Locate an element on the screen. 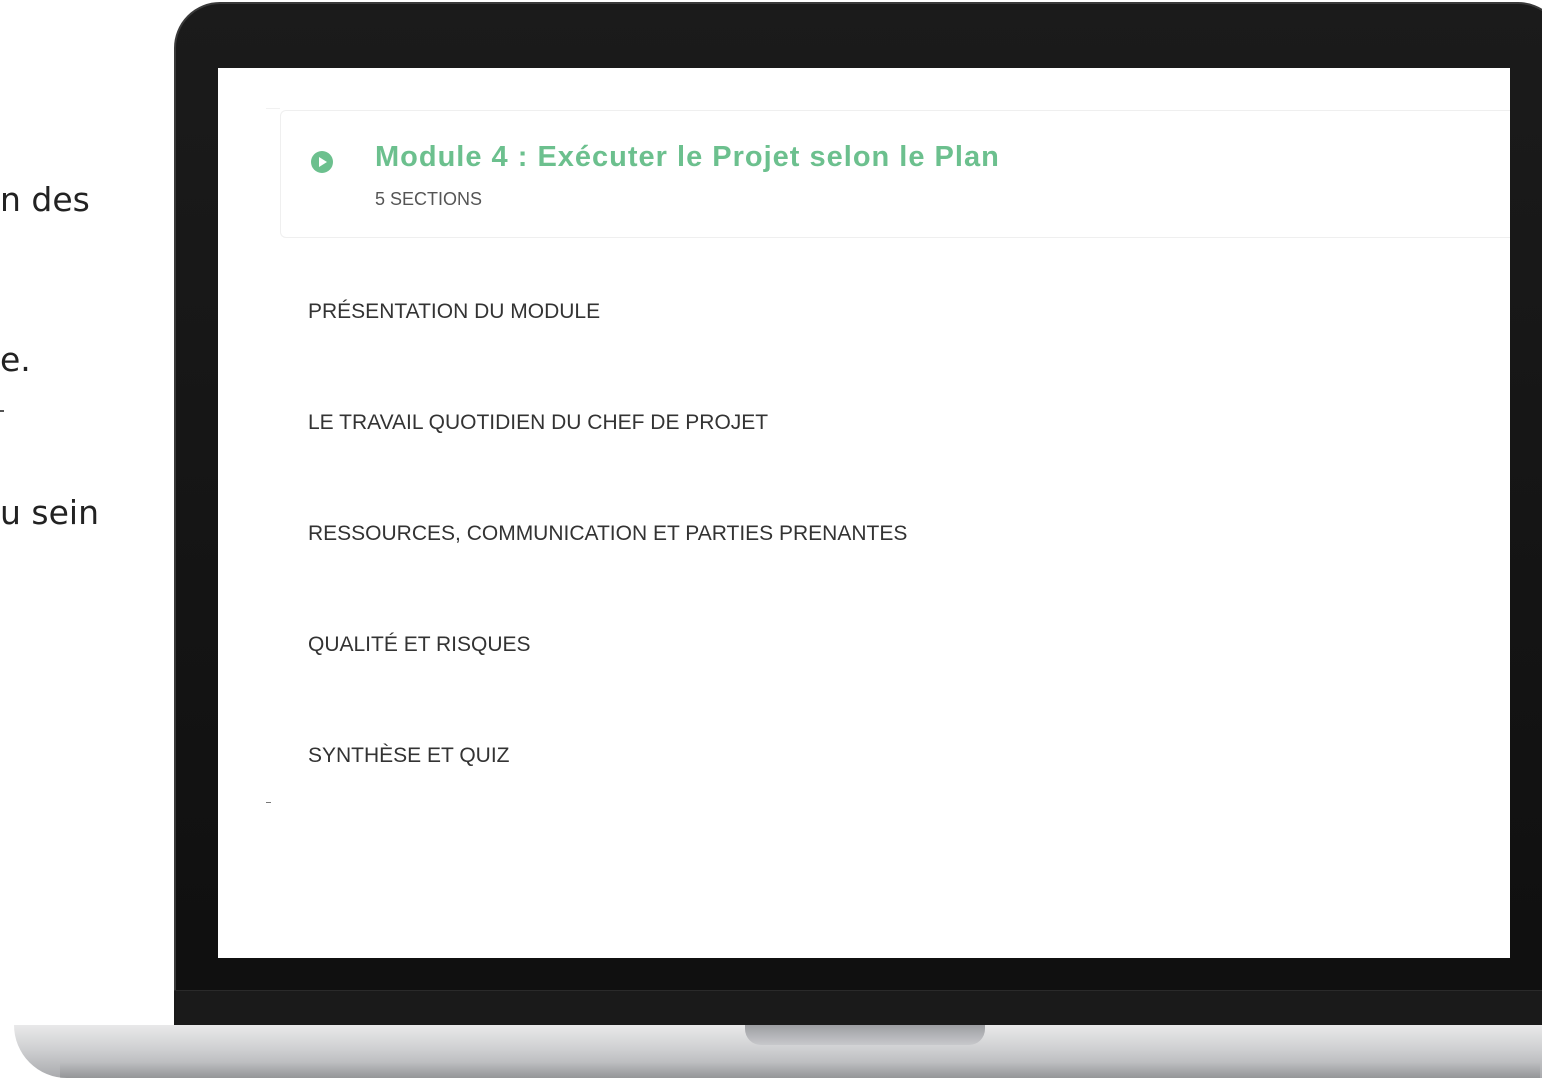 The width and height of the screenshot is (1542, 1078). section-item-synthese-quiz: SYNTHÈSE ET QUIZ is located at coordinates (408, 756).